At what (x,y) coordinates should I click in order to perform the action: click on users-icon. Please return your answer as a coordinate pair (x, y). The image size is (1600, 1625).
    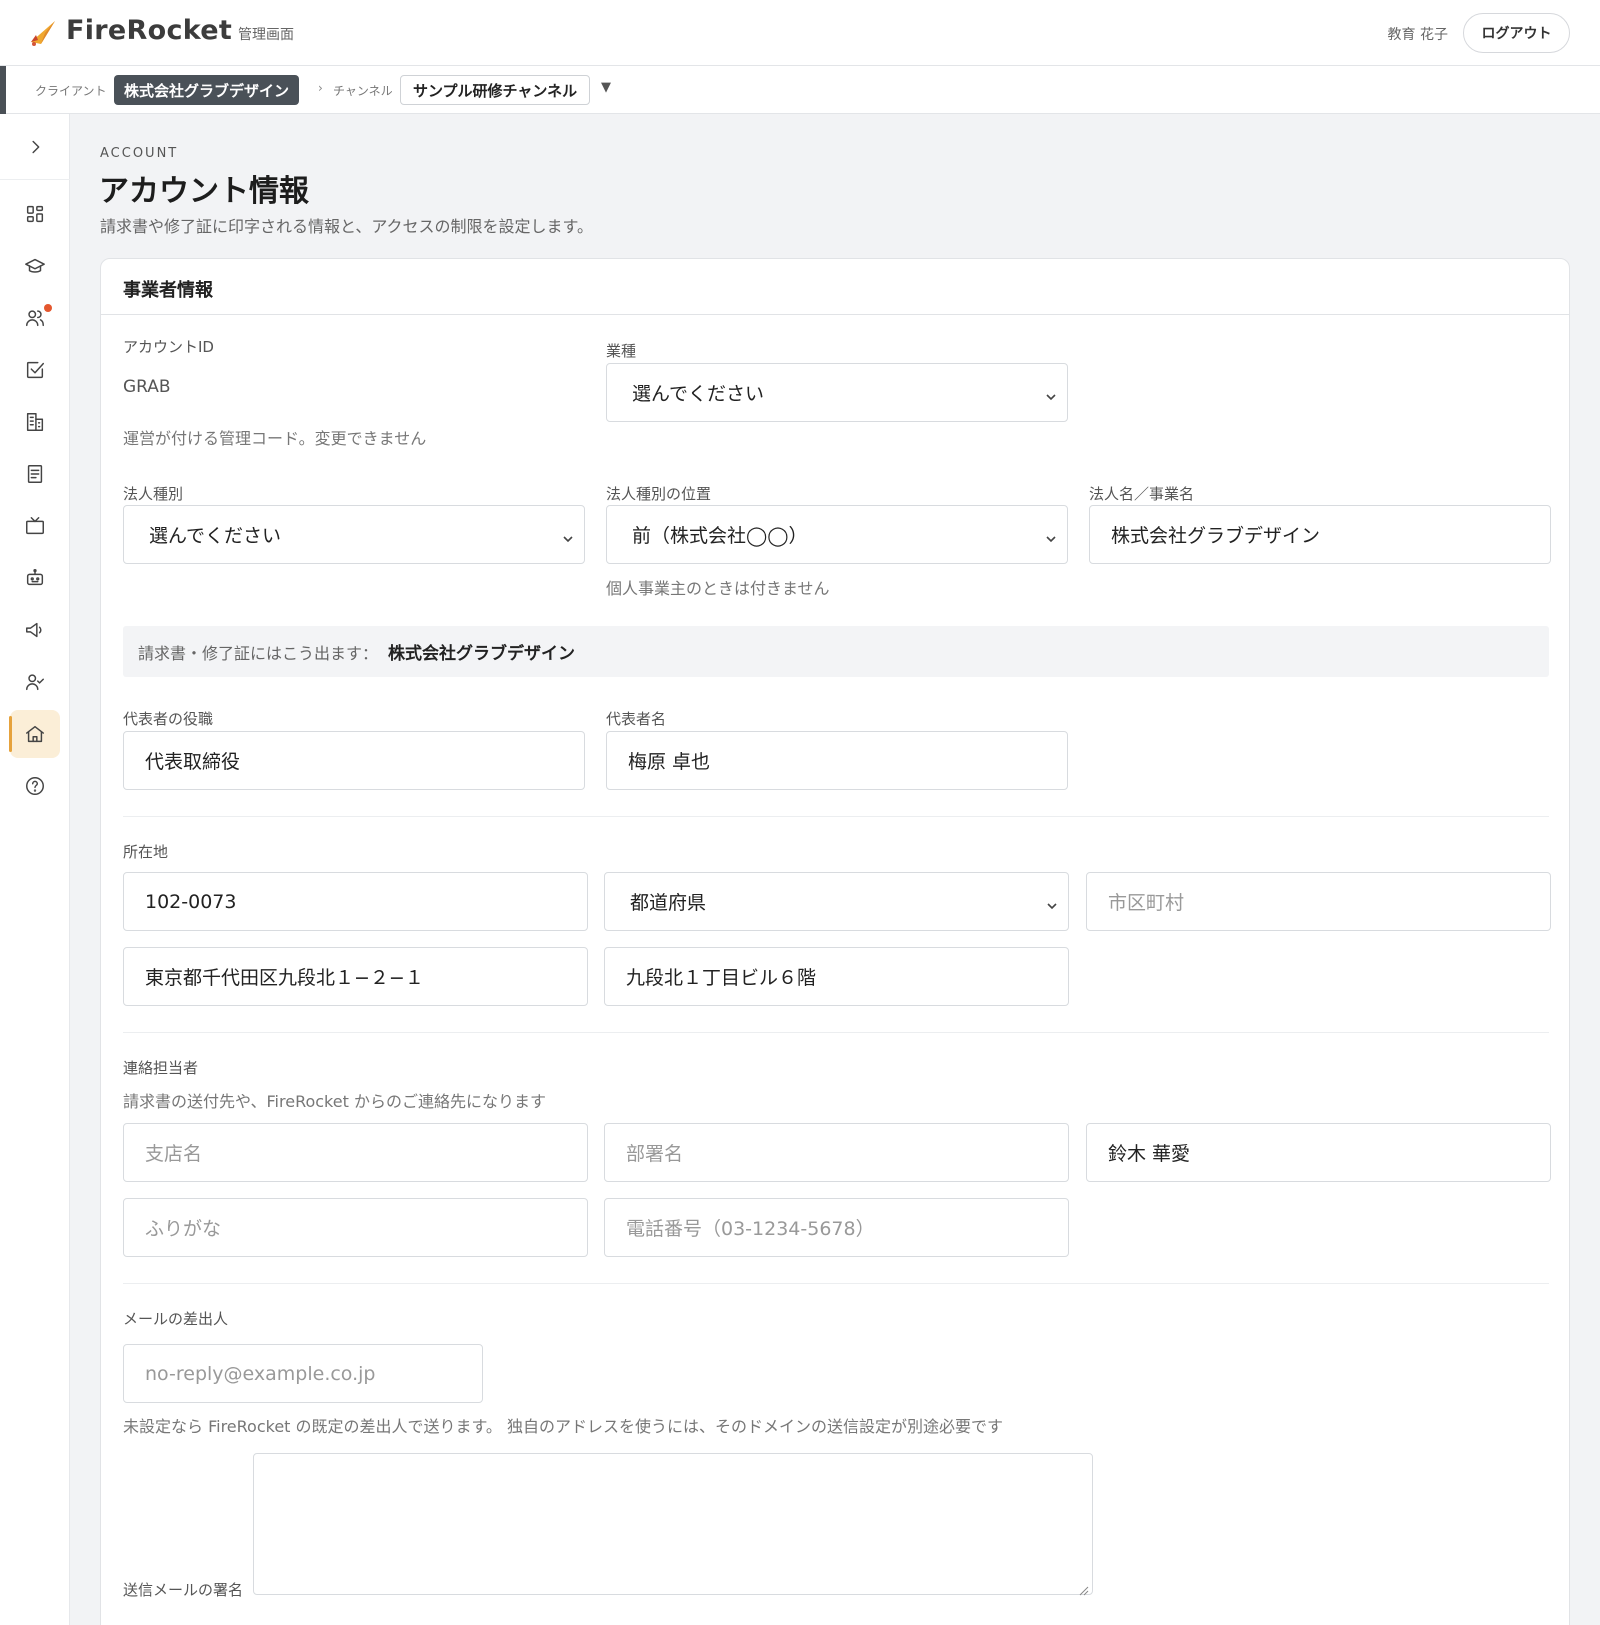
    Looking at the image, I should click on (35, 318).